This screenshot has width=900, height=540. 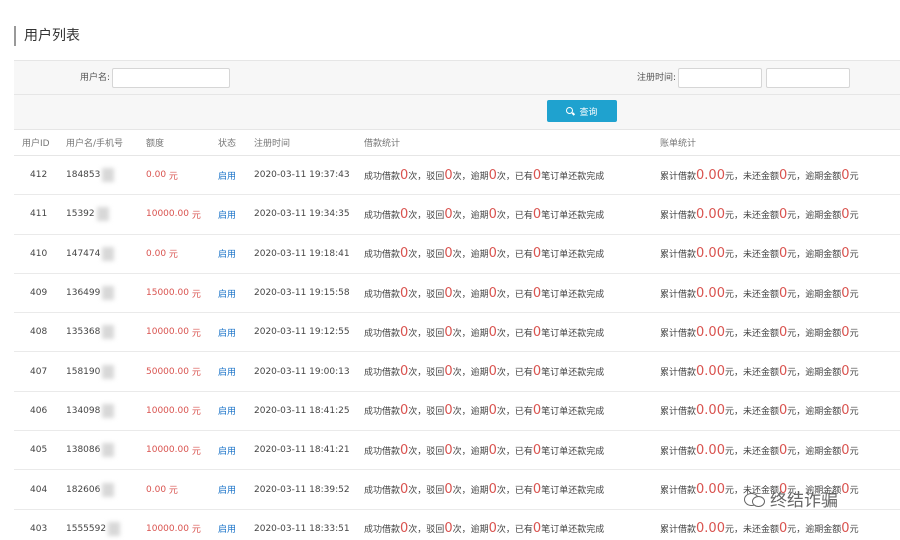 I want to click on header-user-id: 用户ID, so click(x=36, y=144).